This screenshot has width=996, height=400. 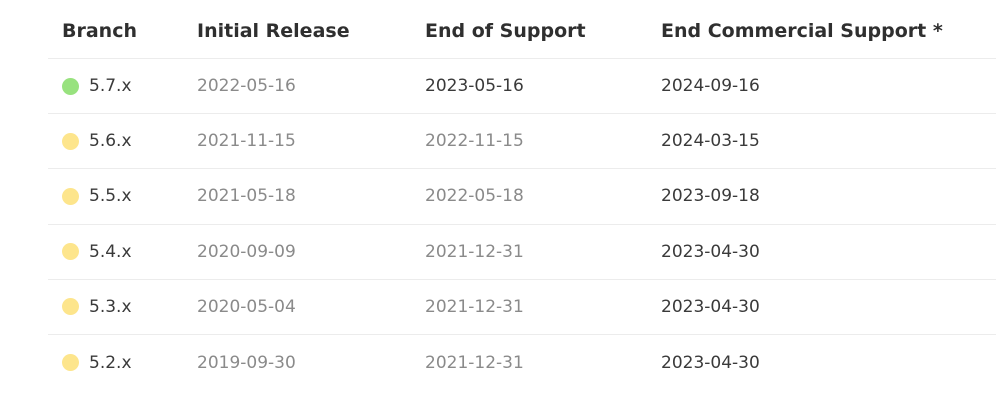 I want to click on header-initial-release: Initial Release, so click(x=273, y=31).